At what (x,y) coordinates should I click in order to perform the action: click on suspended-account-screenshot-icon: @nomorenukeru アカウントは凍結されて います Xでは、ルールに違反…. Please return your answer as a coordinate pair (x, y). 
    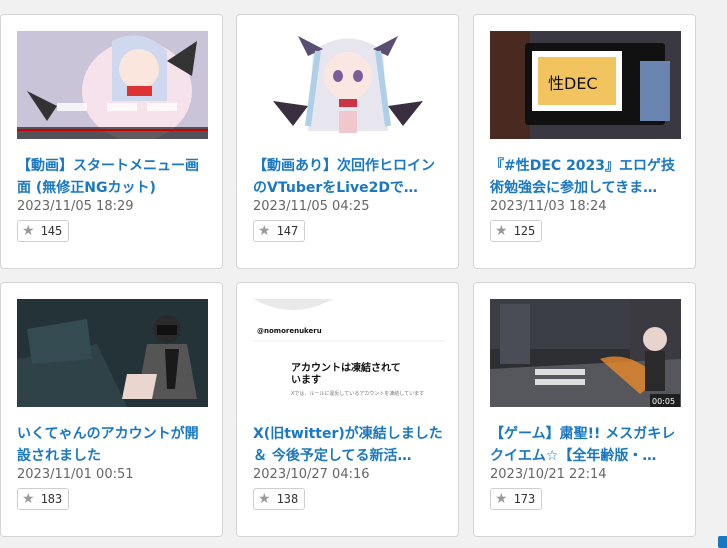
    Looking at the image, I should click on (348, 353).